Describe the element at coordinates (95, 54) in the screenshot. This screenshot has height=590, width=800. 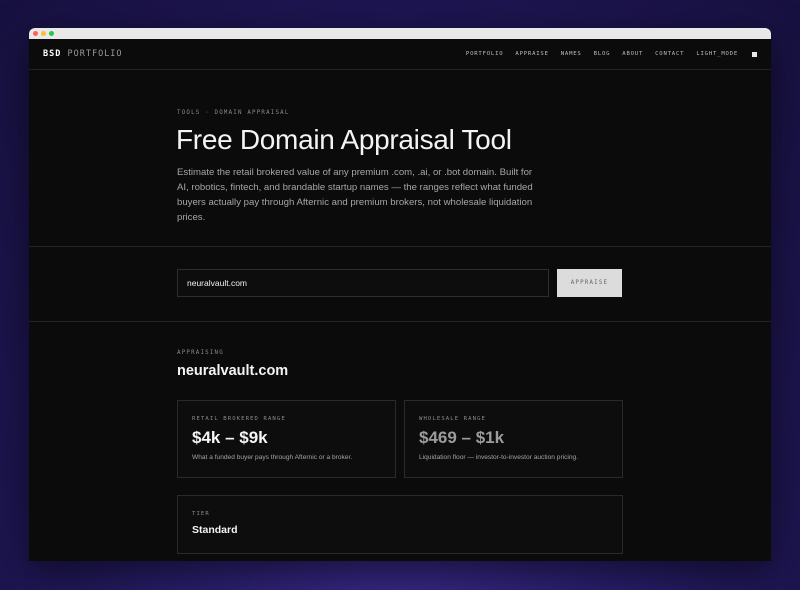
I see `brand-rest: PORTFOLIO` at that location.